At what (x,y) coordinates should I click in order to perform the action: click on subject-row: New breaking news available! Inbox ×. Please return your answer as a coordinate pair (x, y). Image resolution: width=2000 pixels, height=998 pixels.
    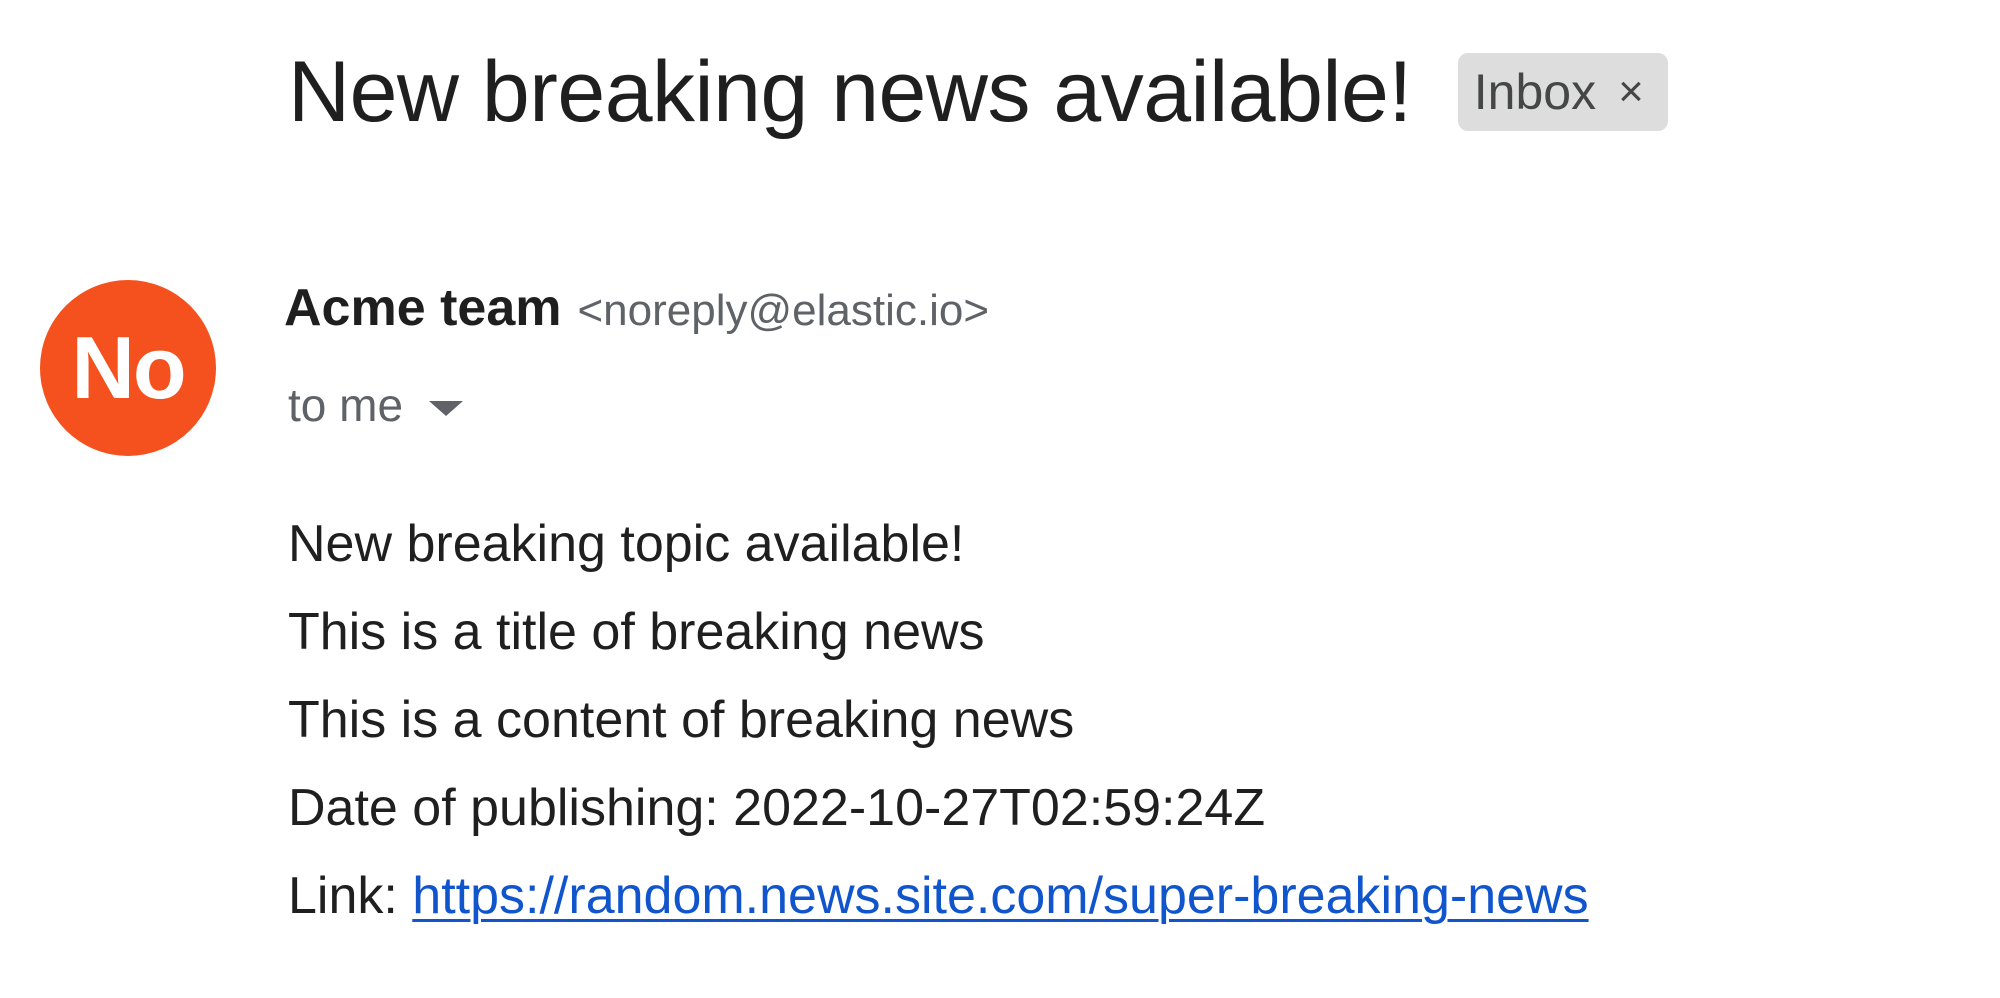
    Looking at the image, I should click on (978, 92).